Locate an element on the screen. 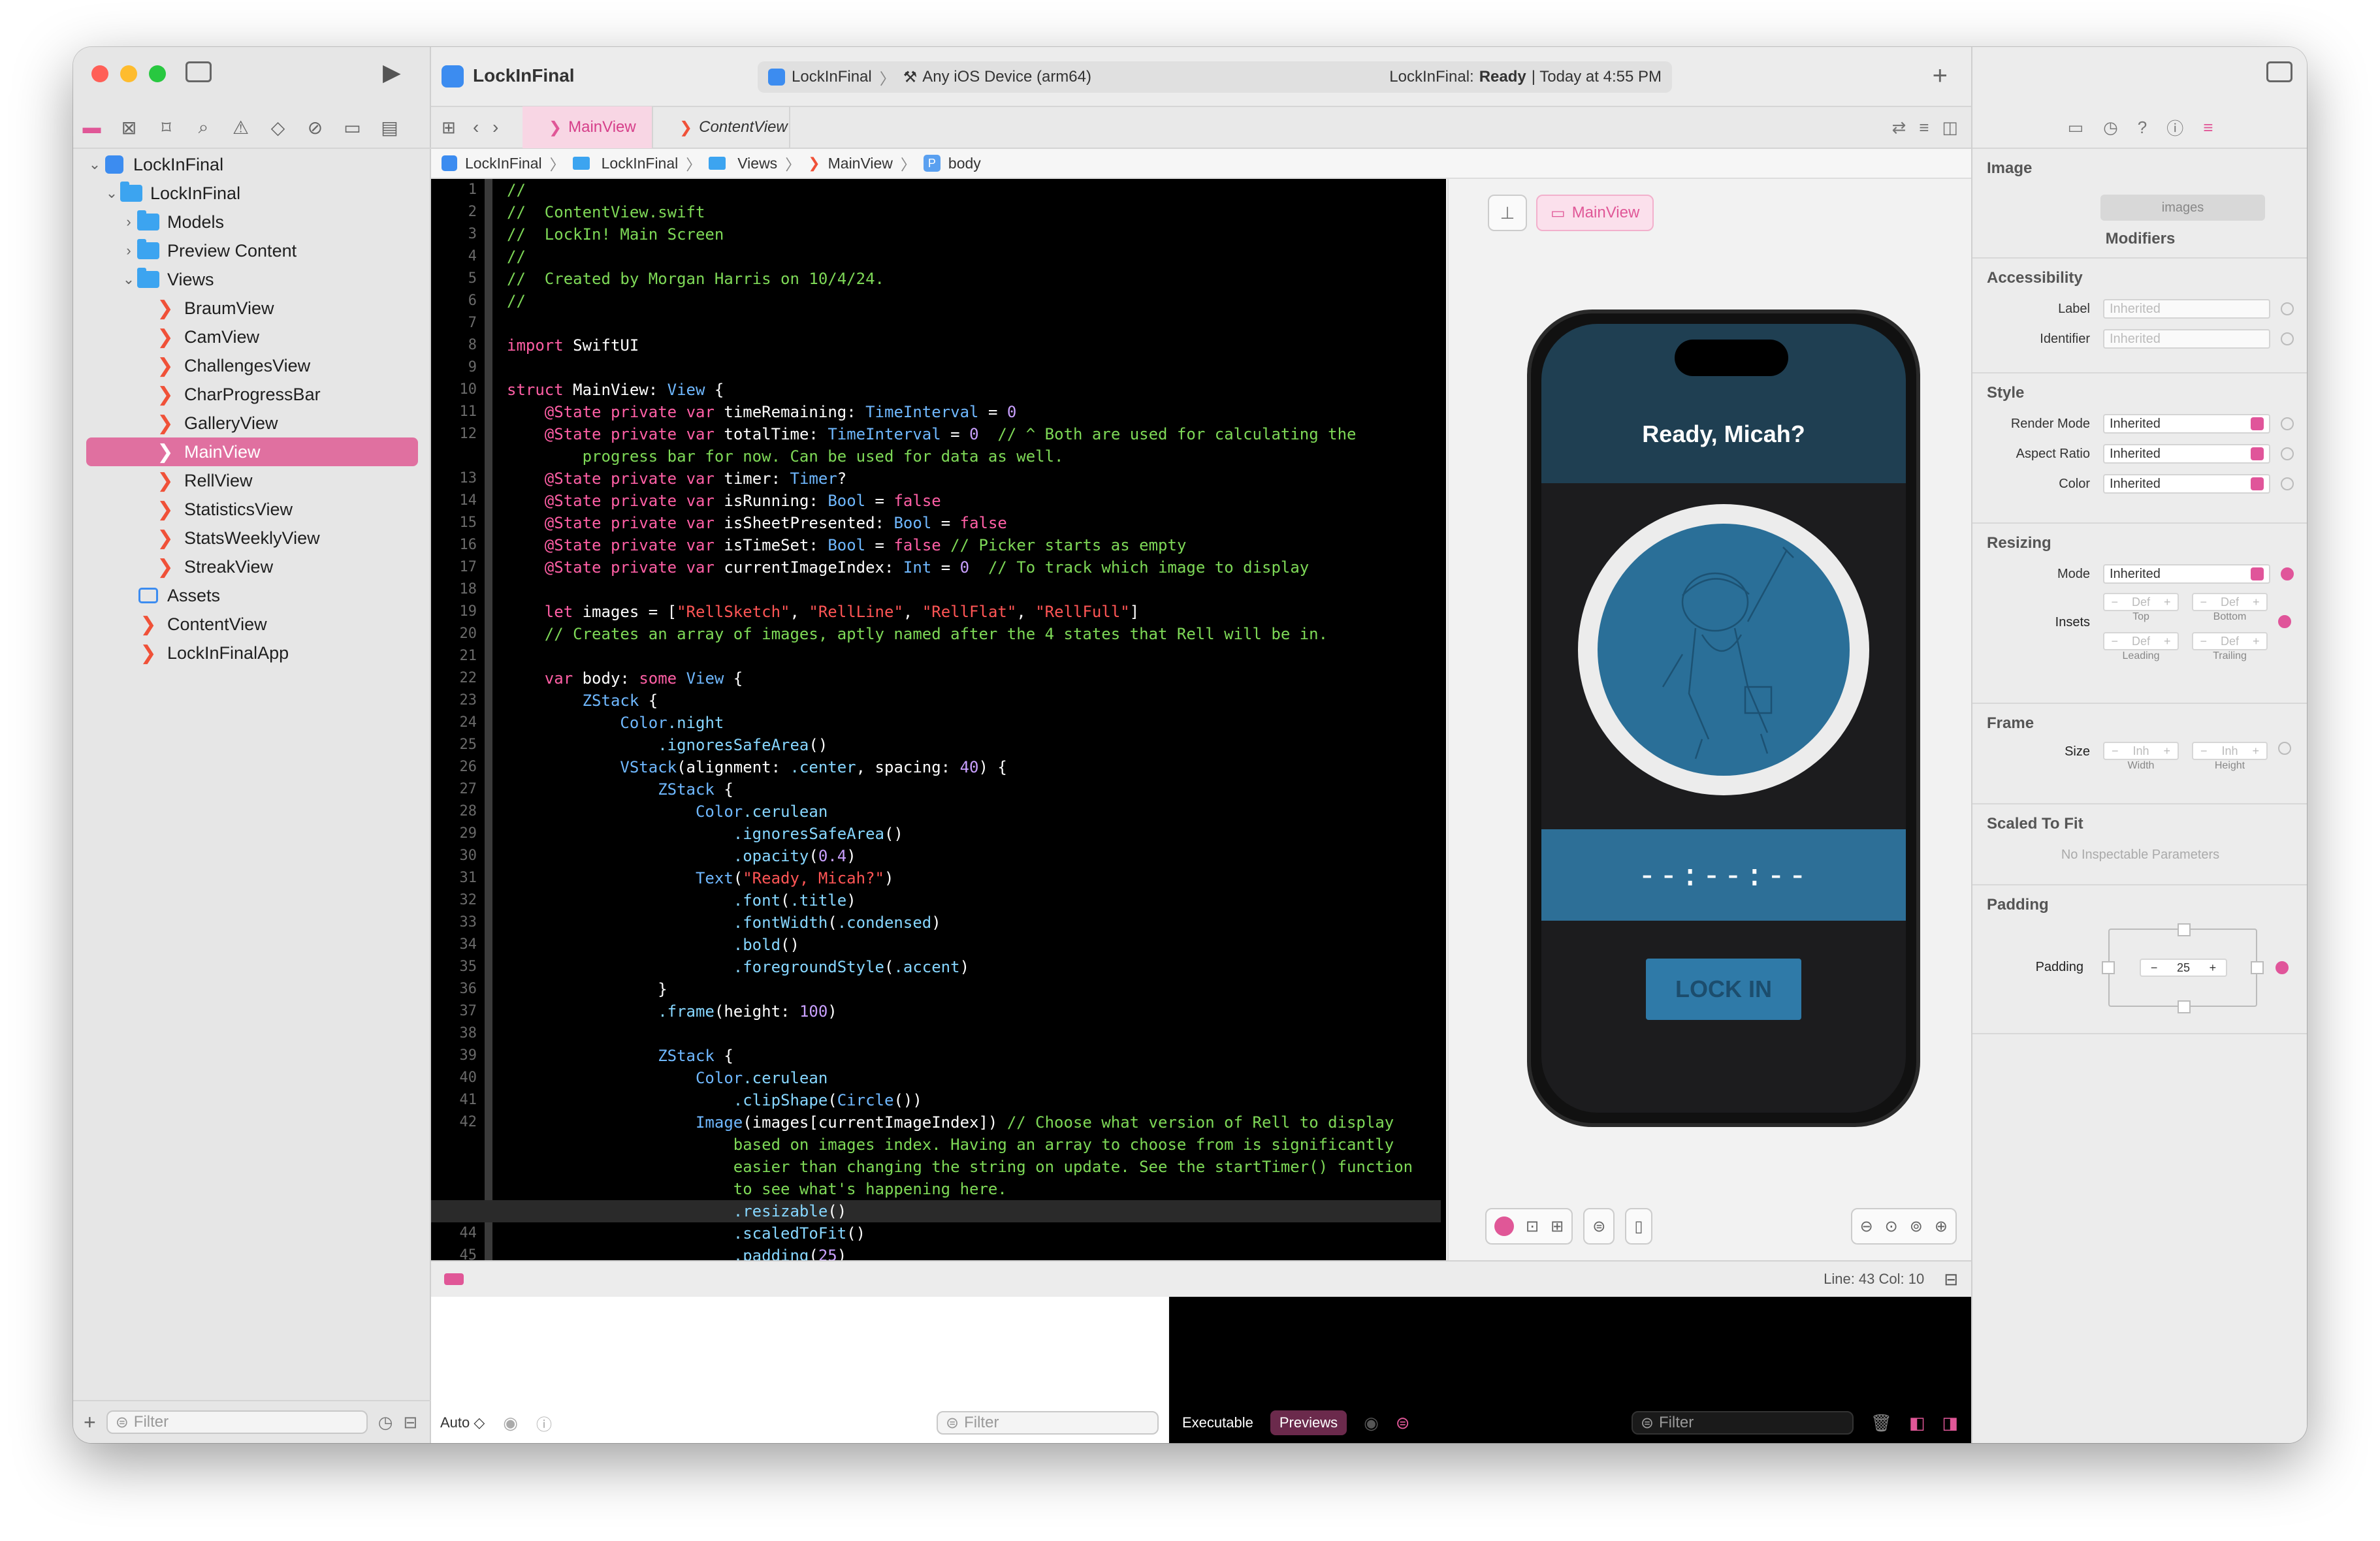  identifier-field: Inherited is located at coordinates (2186, 339).